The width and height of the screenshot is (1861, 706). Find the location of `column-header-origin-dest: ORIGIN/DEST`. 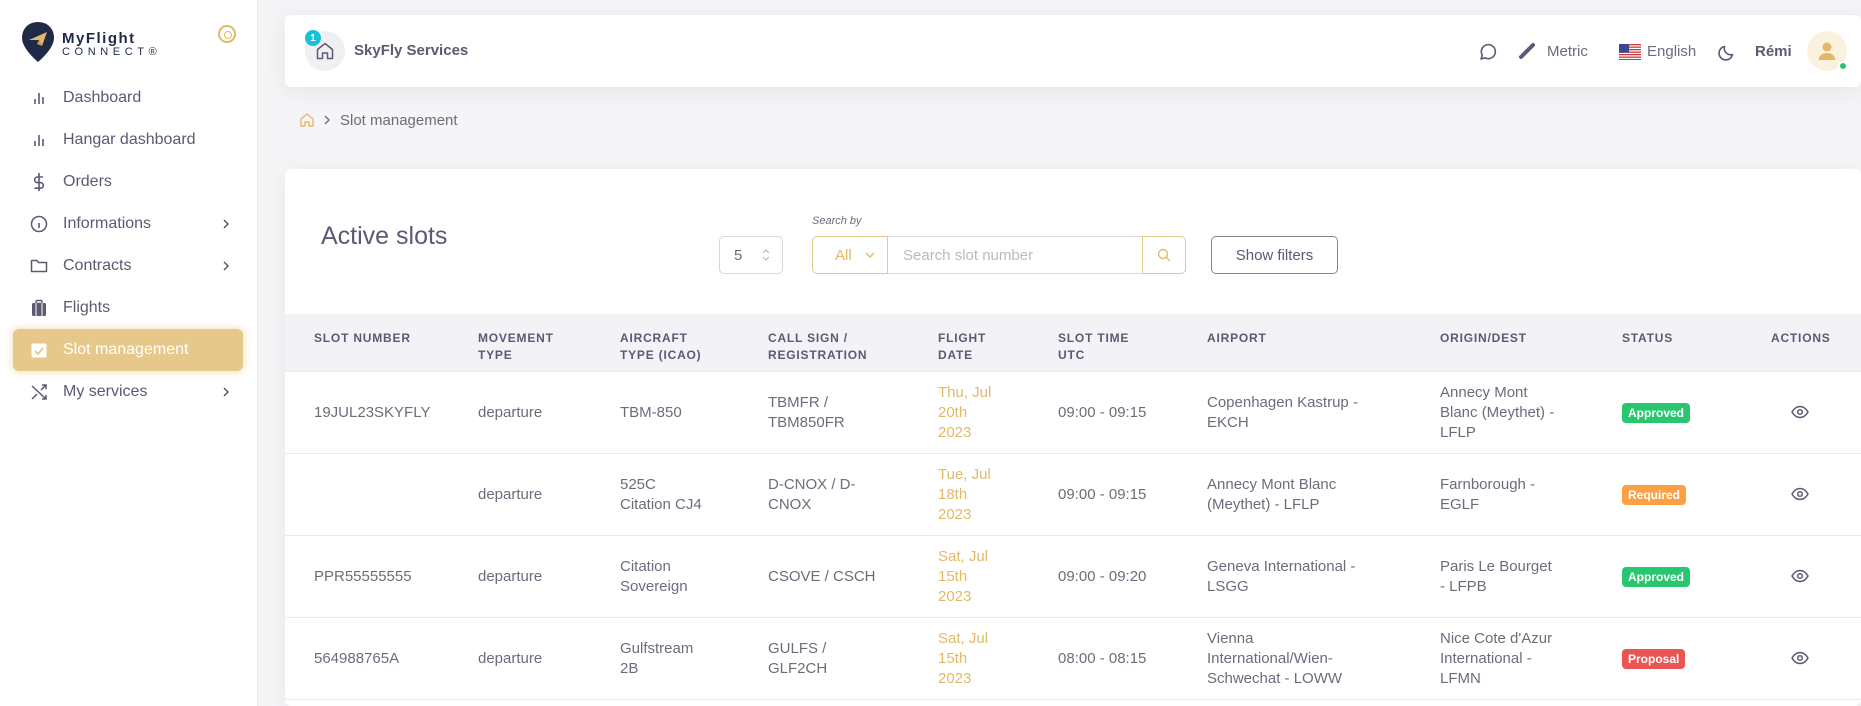

column-header-origin-dest: ORIGIN/DEST is located at coordinates (1483, 338).